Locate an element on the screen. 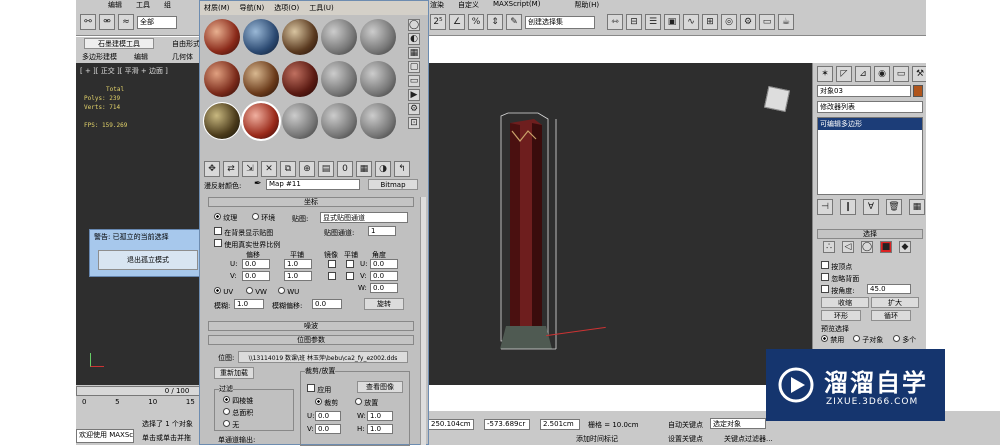 The image size is (1000, 446). u-offset-field: 0.0 is located at coordinates (256, 264).